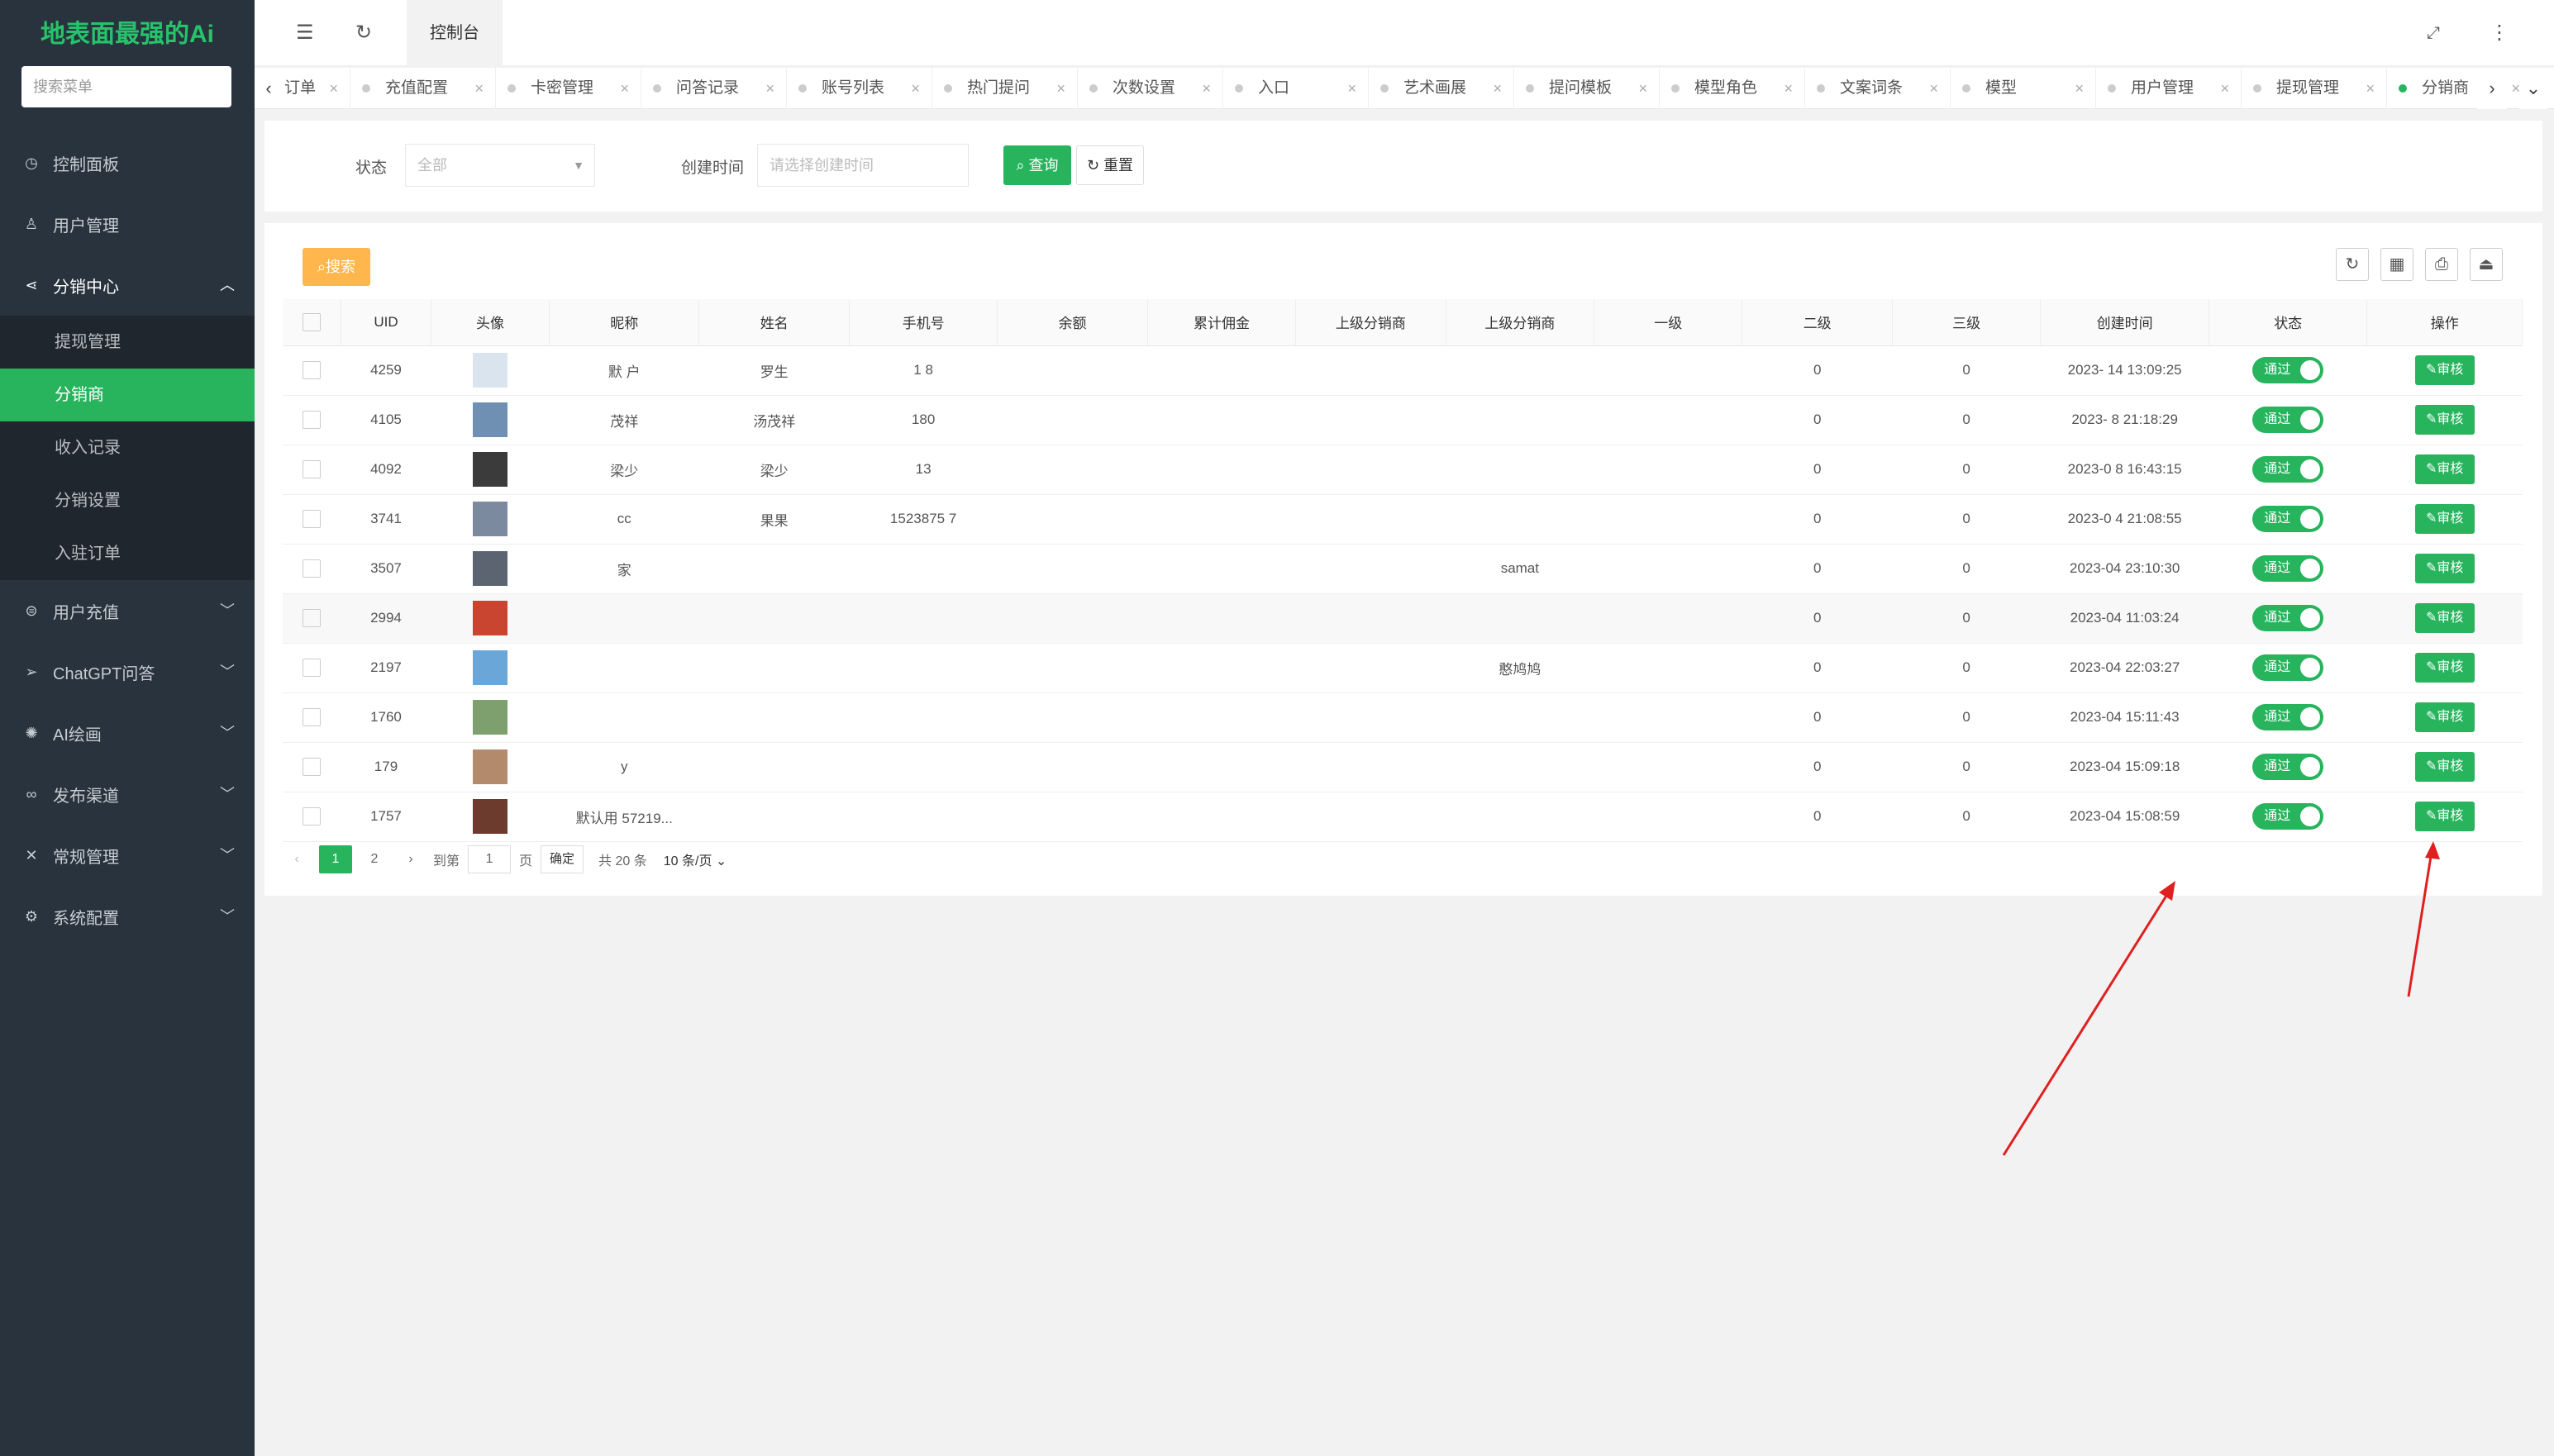 The image size is (2554, 1456). I want to click on column-header: UID, so click(386, 322).